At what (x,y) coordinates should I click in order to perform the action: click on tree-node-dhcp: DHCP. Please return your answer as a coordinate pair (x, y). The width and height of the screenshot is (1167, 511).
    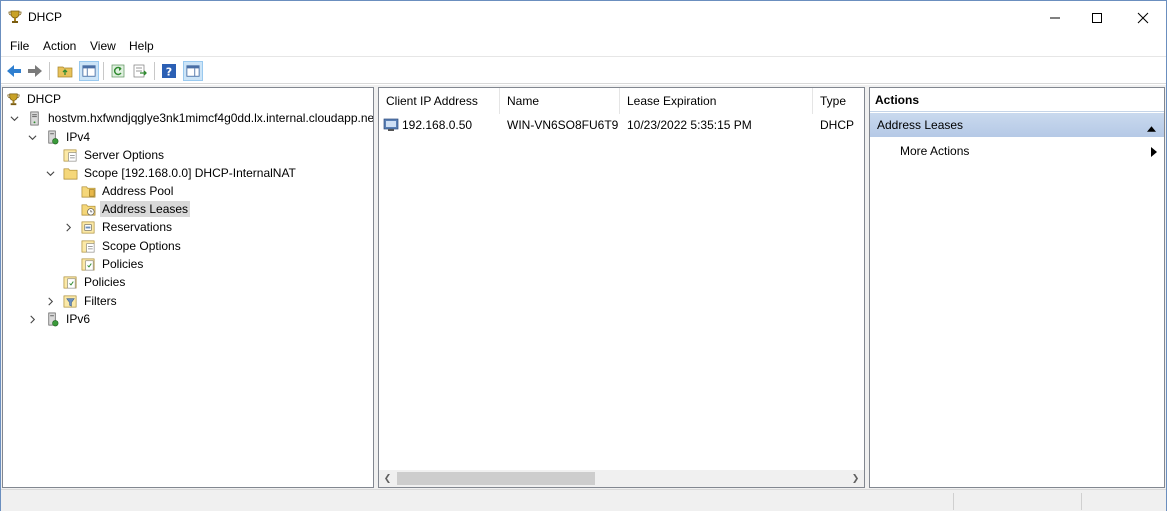
    Looking at the image, I should click on (34, 99).